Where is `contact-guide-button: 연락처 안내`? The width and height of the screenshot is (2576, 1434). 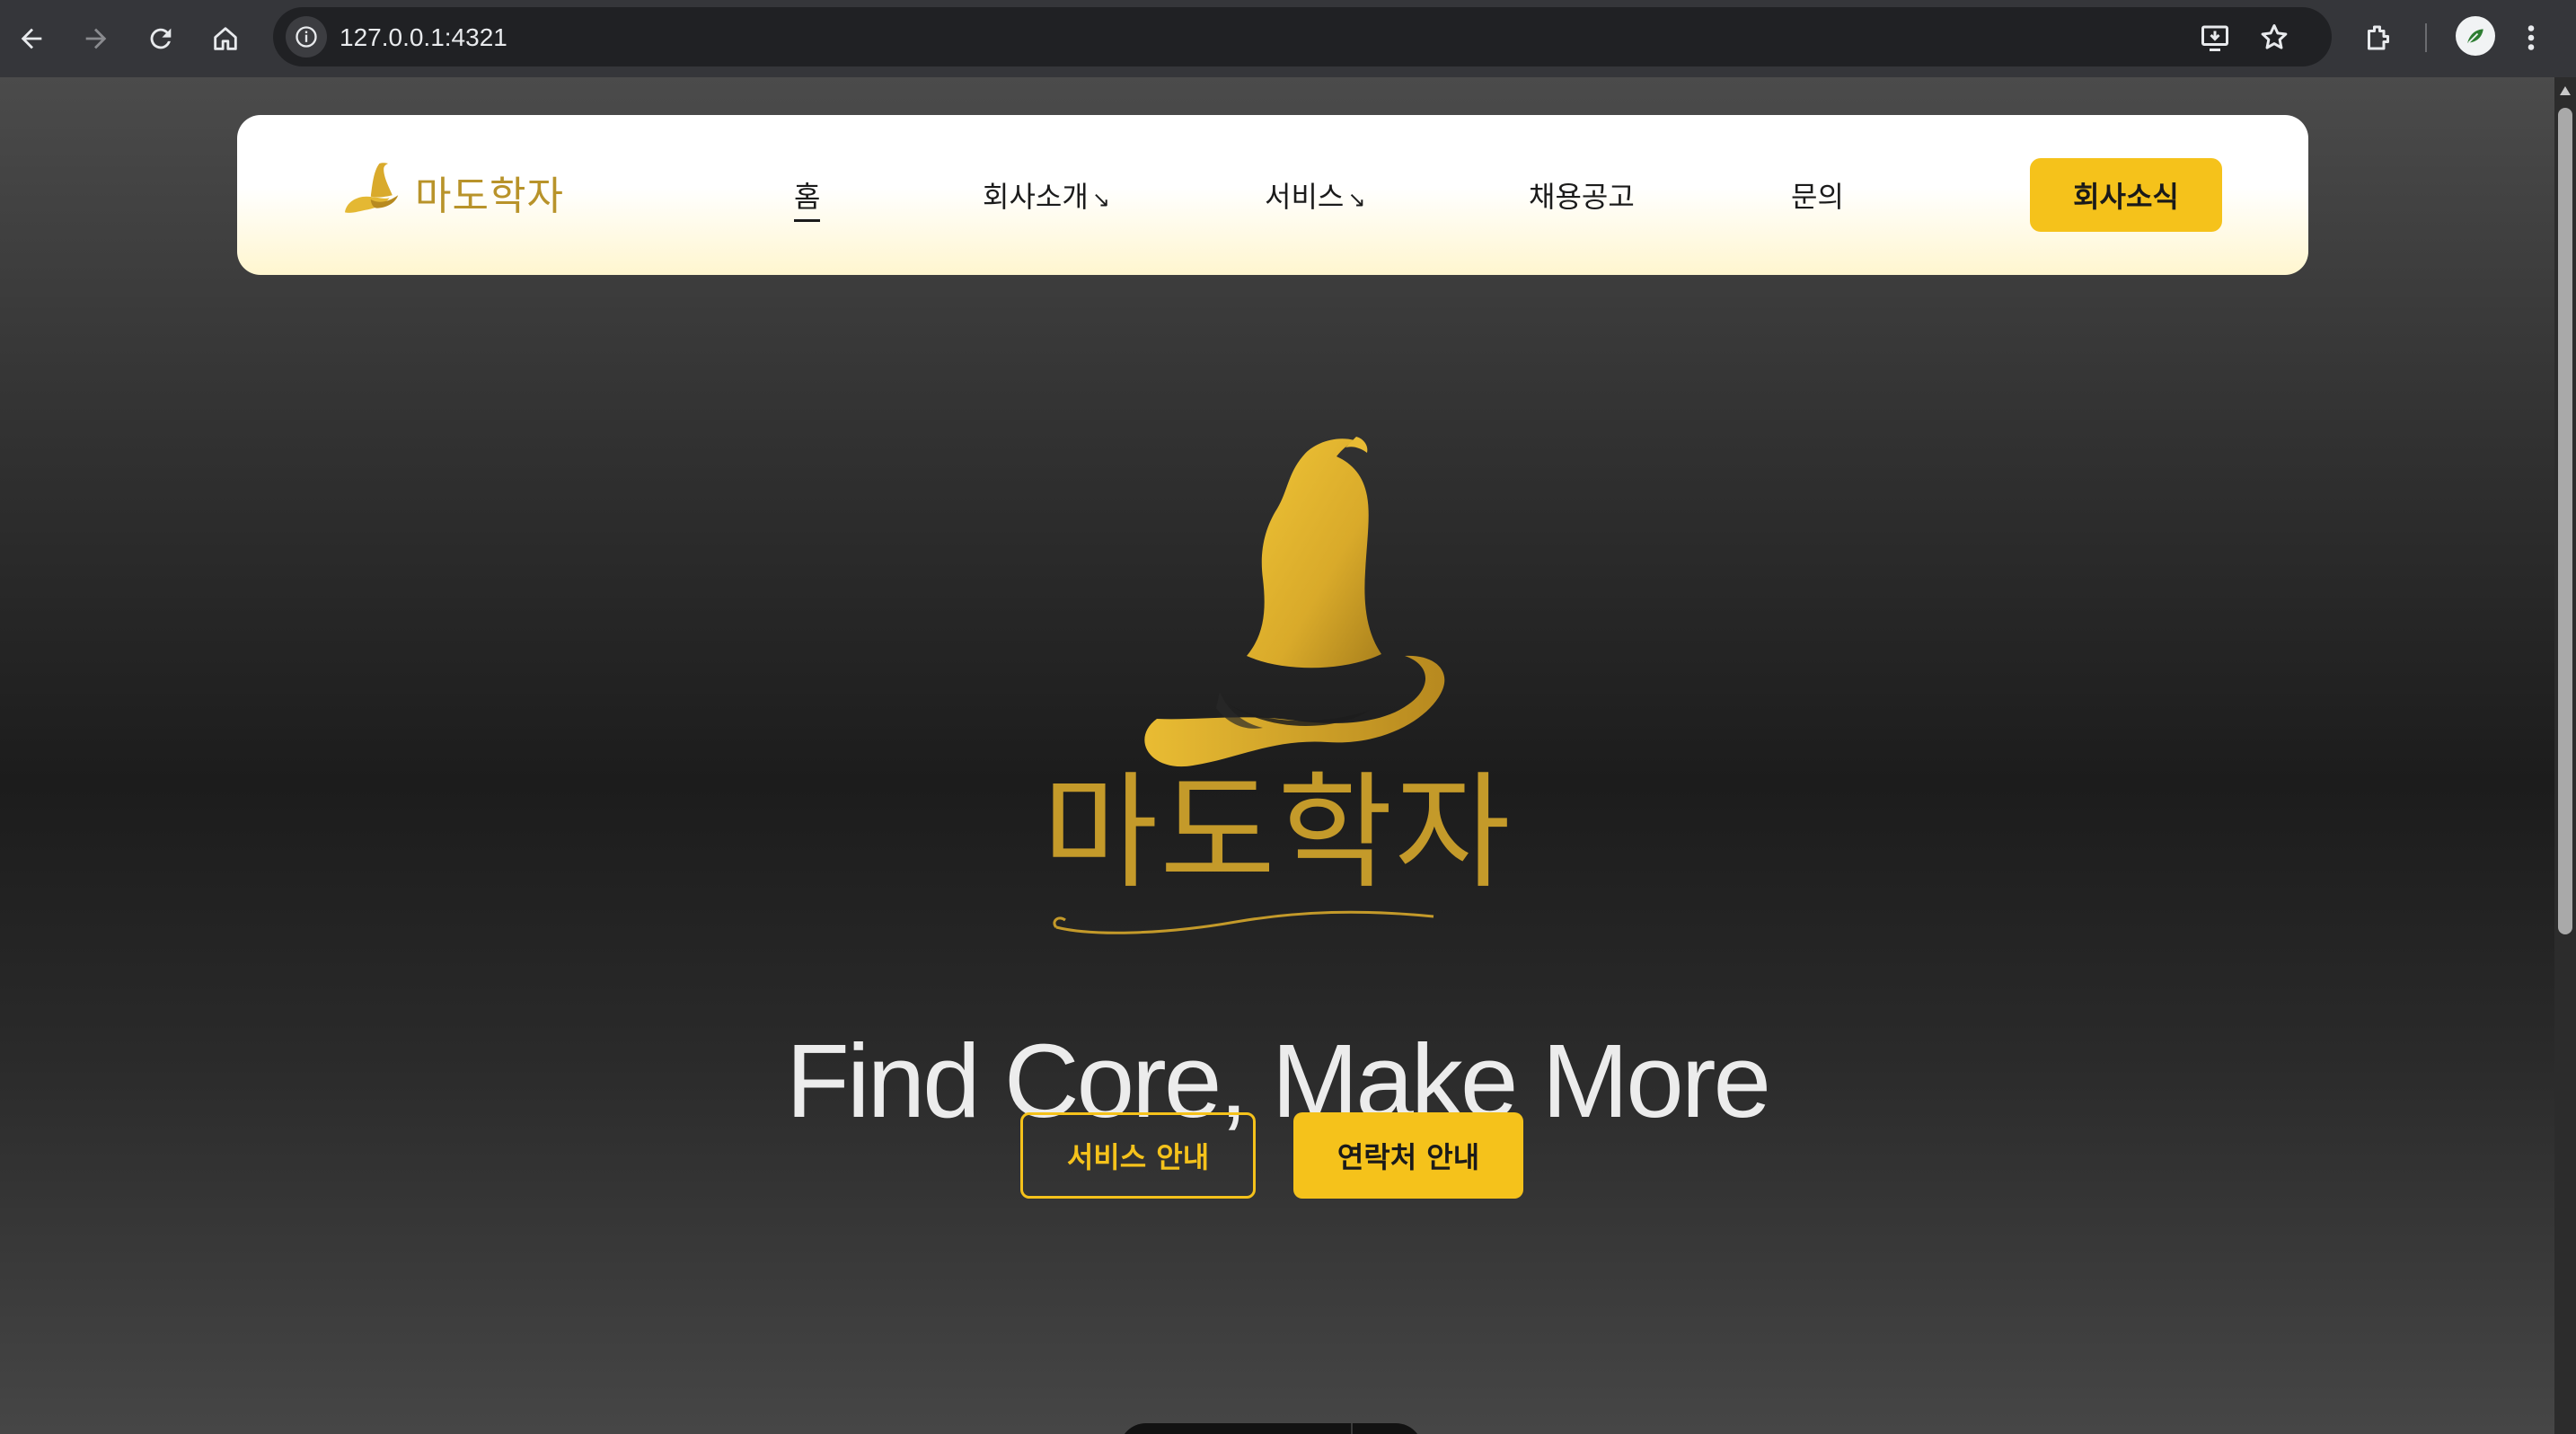
contact-guide-button: 연락처 안내 is located at coordinates (1408, 1155).